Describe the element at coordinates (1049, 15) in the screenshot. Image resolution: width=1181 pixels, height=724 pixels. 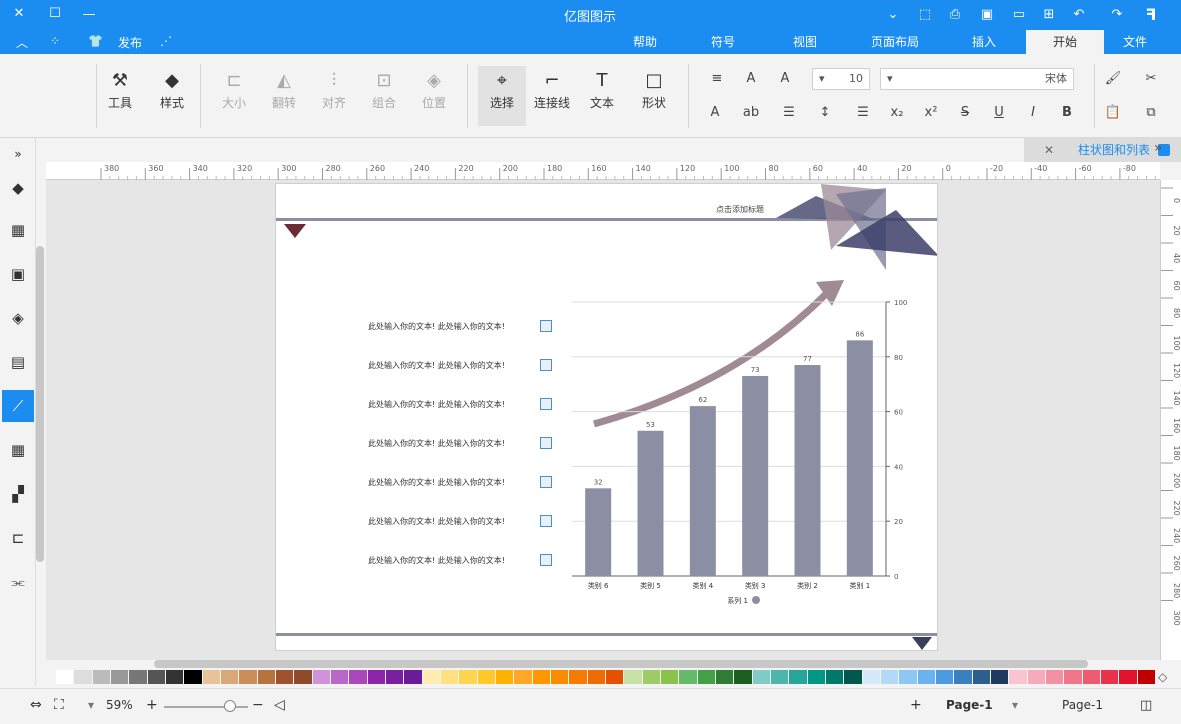
I see `new-icon: ⊞` at that location.